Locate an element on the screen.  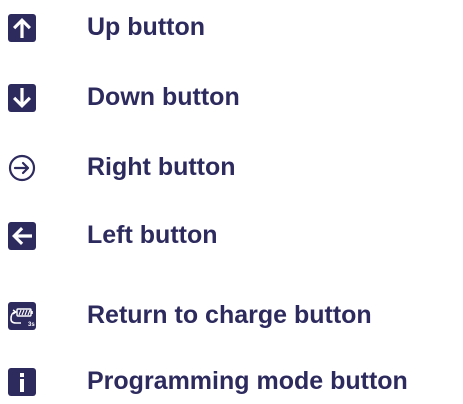
legend-item-down: Down button is located at coordinates (231, 100).